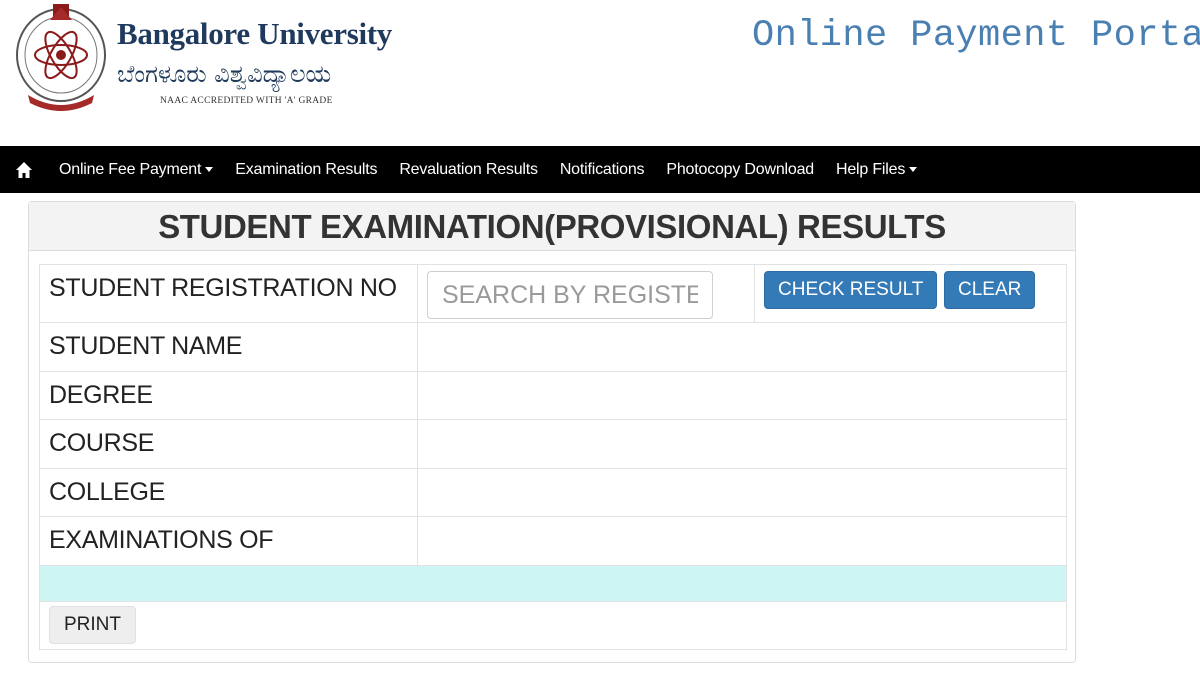 The width and height of the screenshot is (1200, 675). I want to click on table-row: COURSE, so click(553, 444).